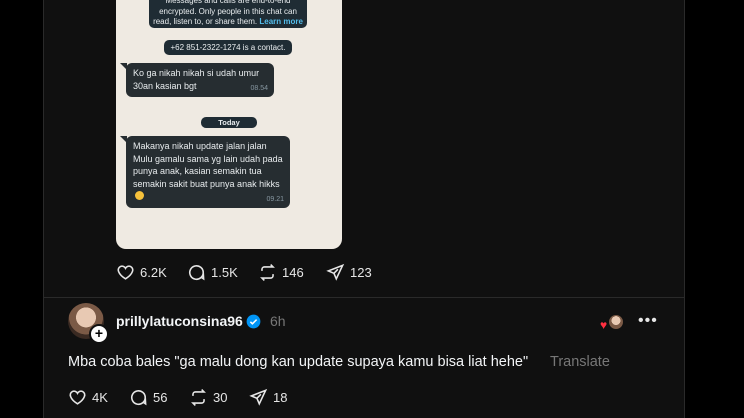 This screenshot has width=744, height=418. I want to click on reply-button: 1.5K, so click(222, 272).